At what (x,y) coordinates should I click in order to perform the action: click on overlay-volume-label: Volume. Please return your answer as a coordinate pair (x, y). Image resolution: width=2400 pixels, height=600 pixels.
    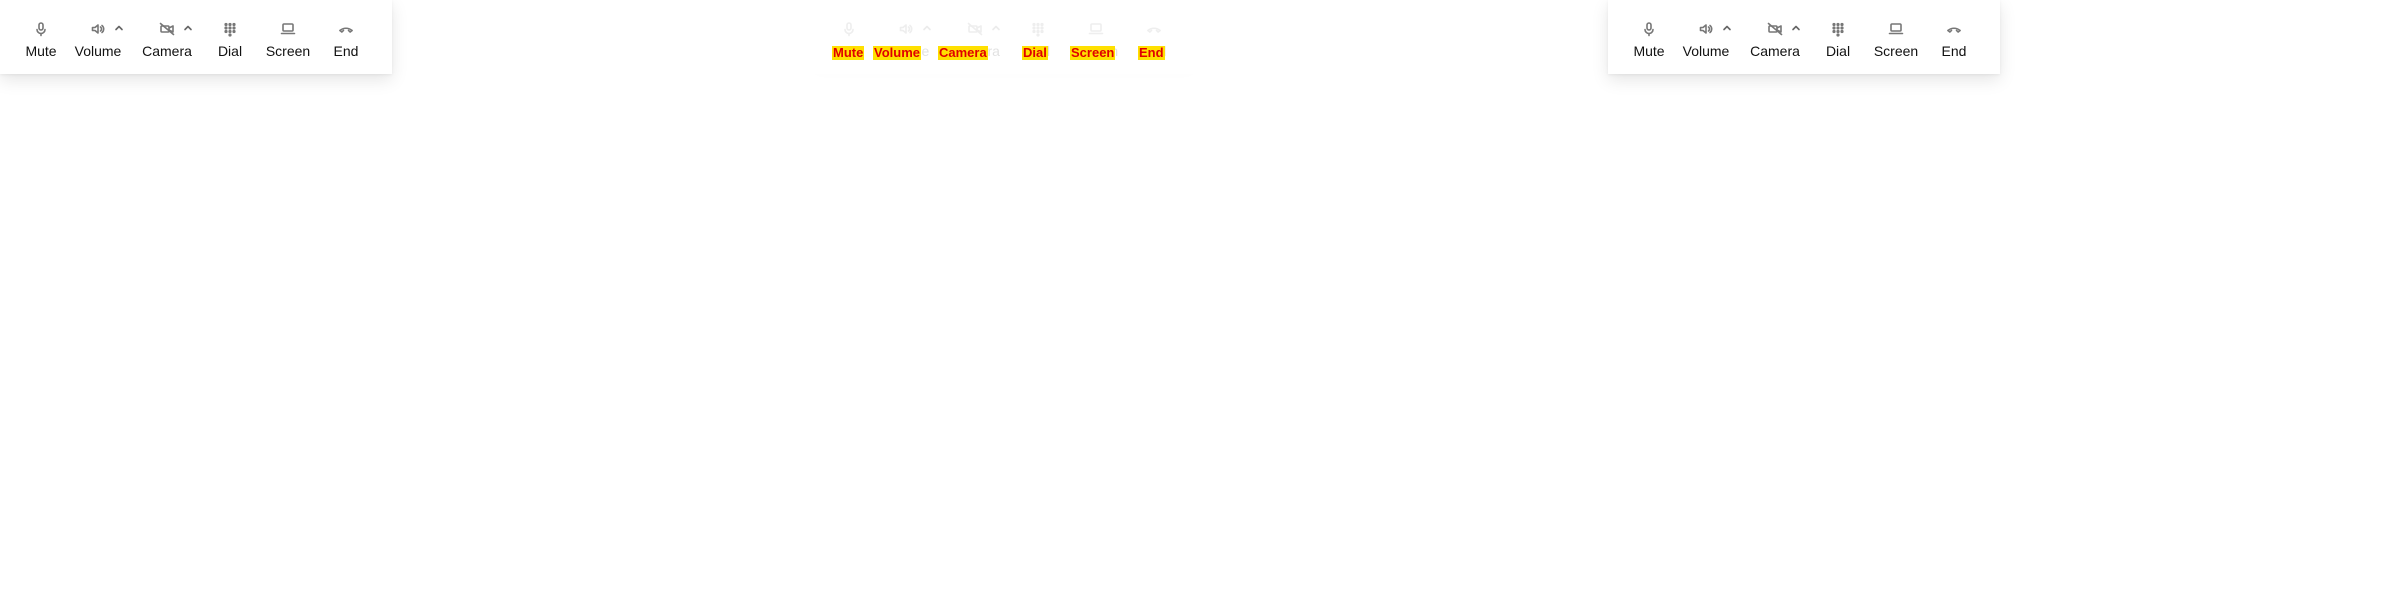
    Looking at the image, I should click on (897, 52).